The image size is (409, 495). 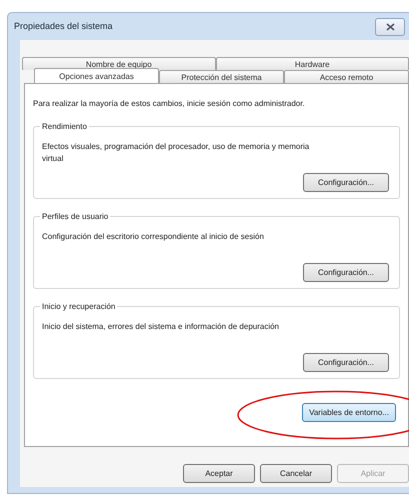 I want to click on tab: Acceso remoto, so click(x=346, y=76).